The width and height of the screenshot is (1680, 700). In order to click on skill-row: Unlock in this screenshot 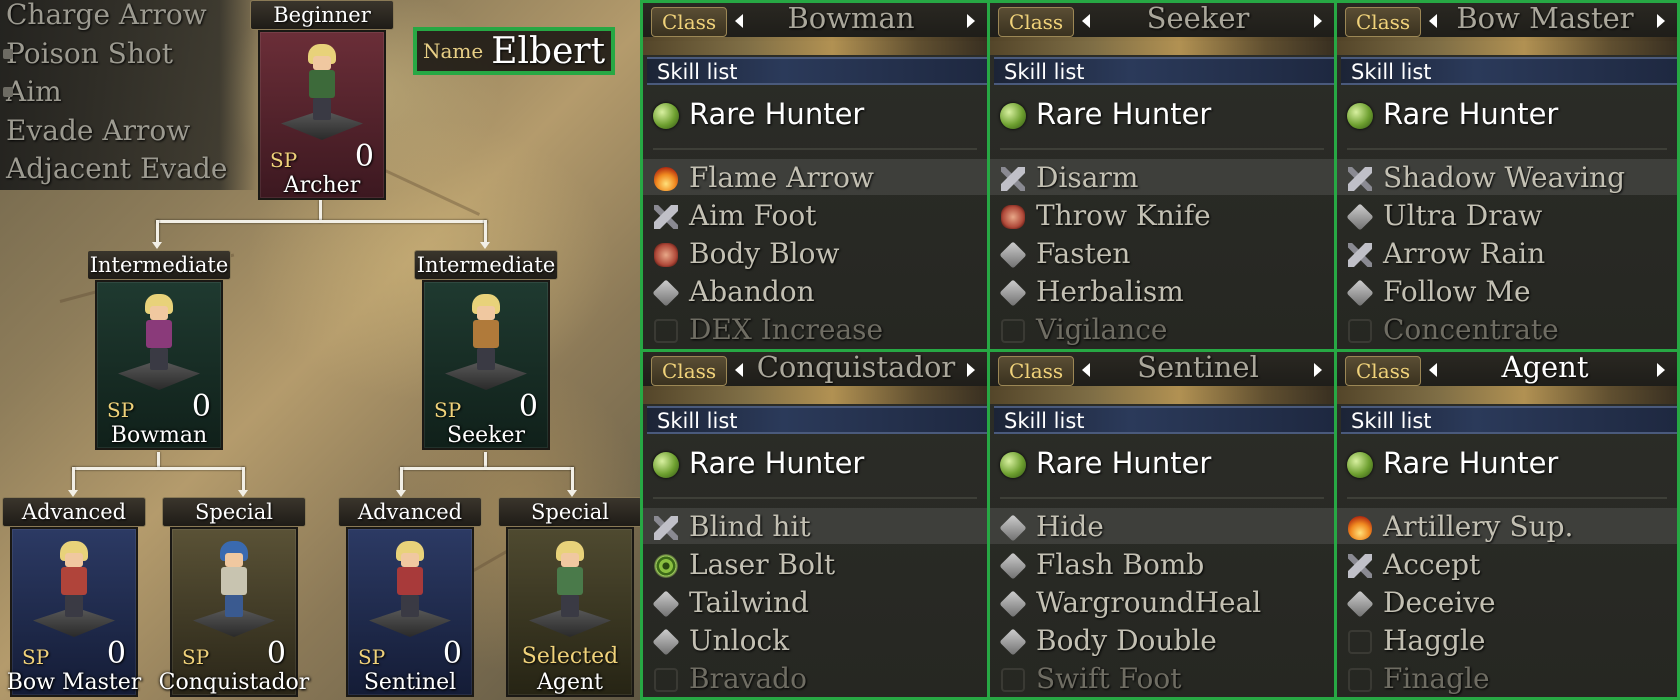, I will do `click(815, 640)`.